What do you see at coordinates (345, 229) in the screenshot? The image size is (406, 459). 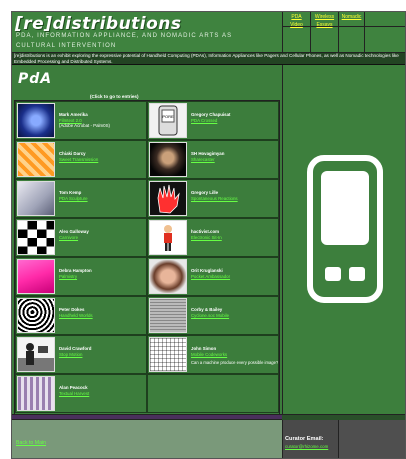 I see `pda-device-icon` at bounding box center [345, 229].